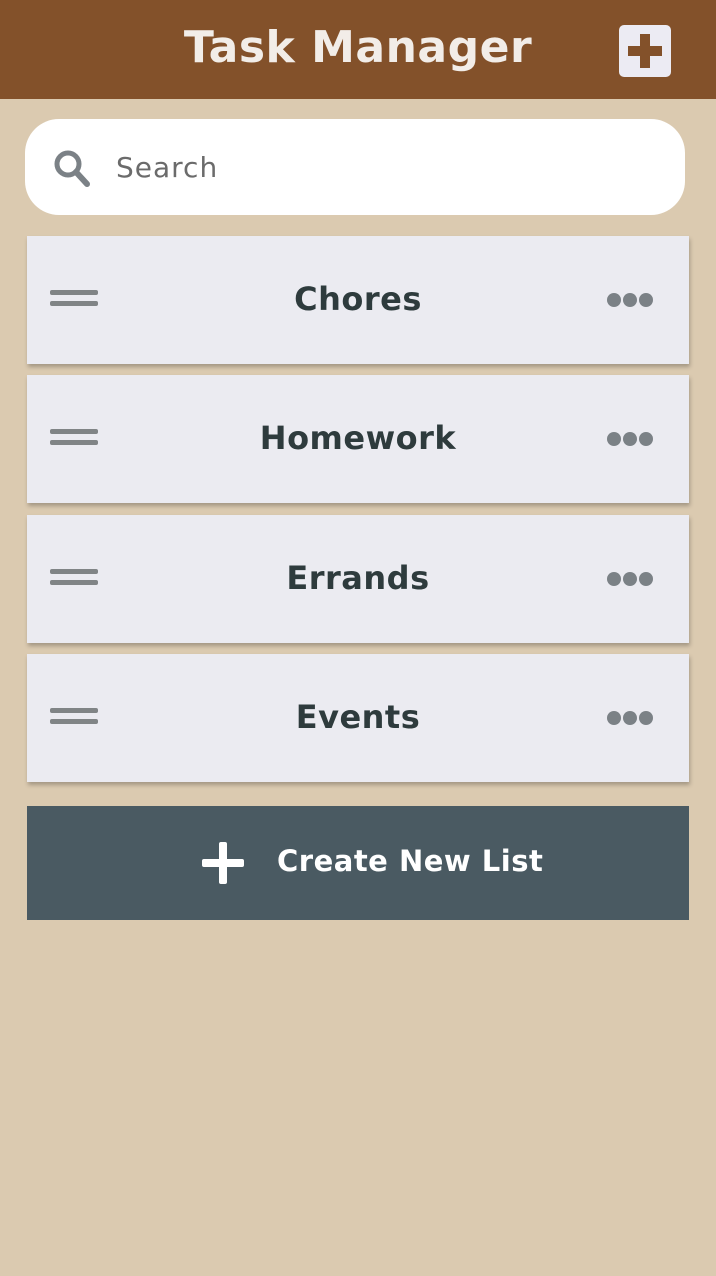  I want to click on plus-icon, so click(223, 863).